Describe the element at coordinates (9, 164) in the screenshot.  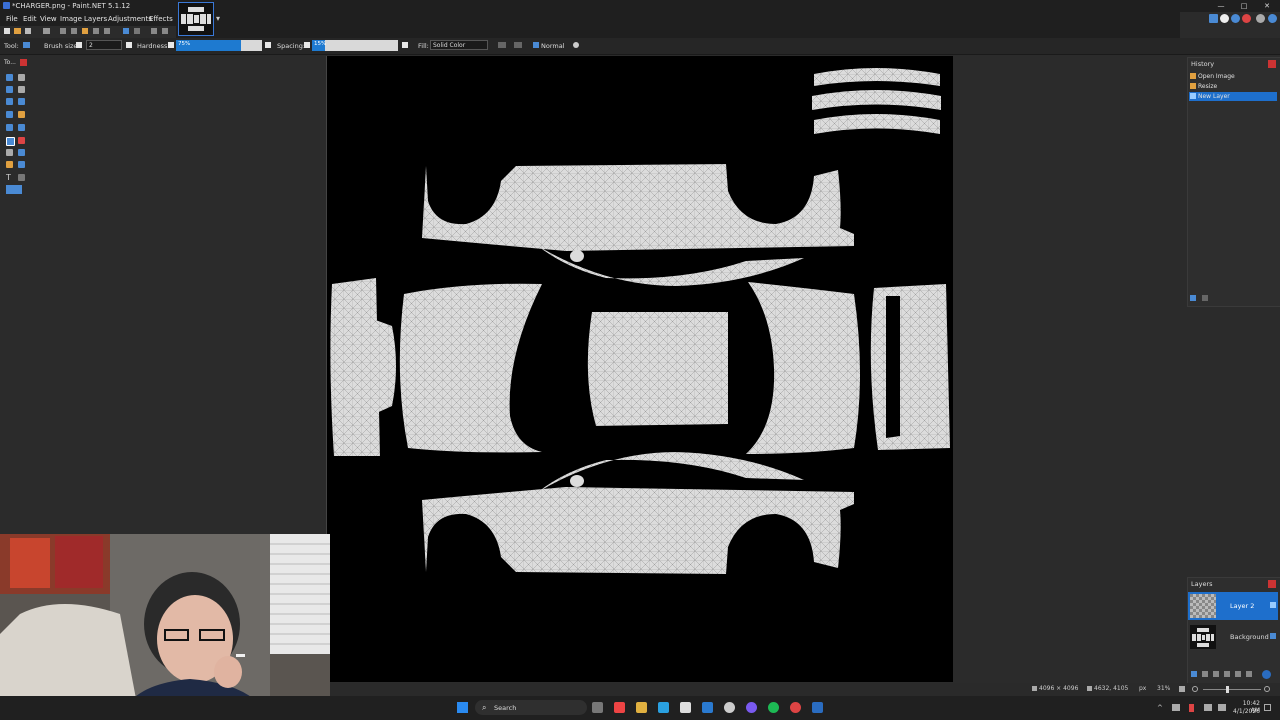
I see `clone-stamp-tool-icon` at that location.